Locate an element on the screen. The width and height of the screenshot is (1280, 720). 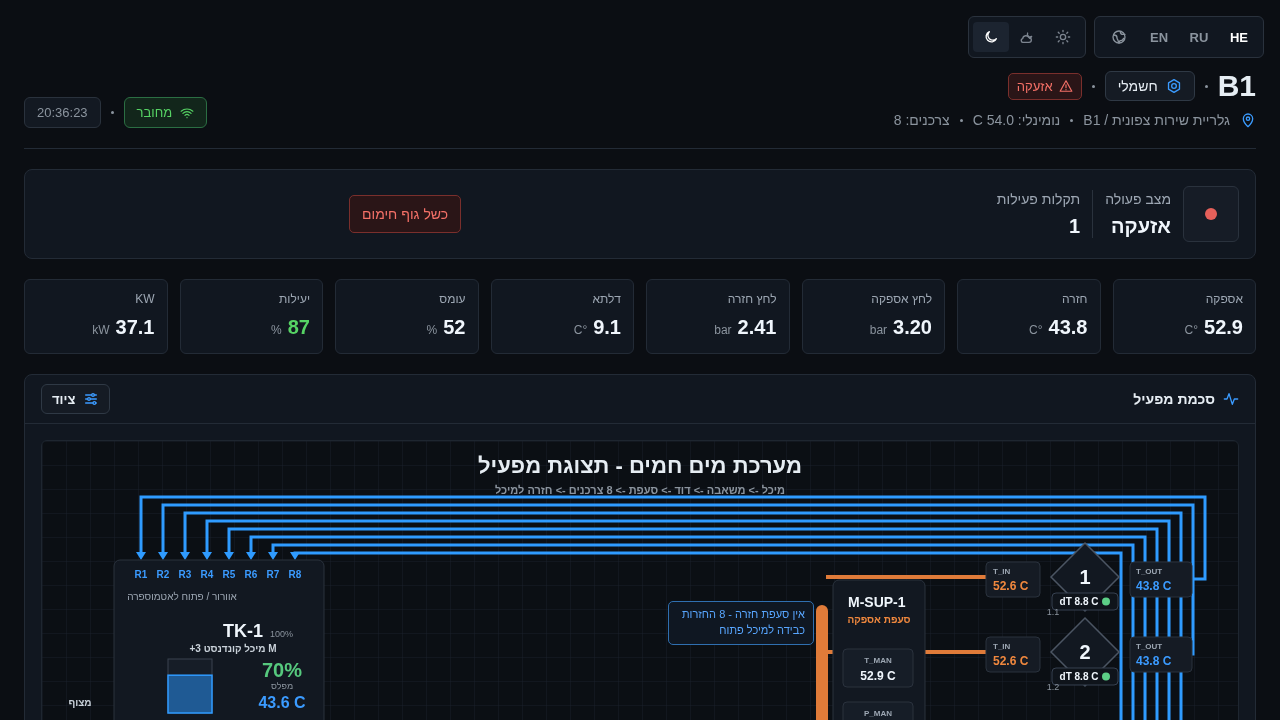
consumer-index: 1.1 is located at coordinates (1053, 612).